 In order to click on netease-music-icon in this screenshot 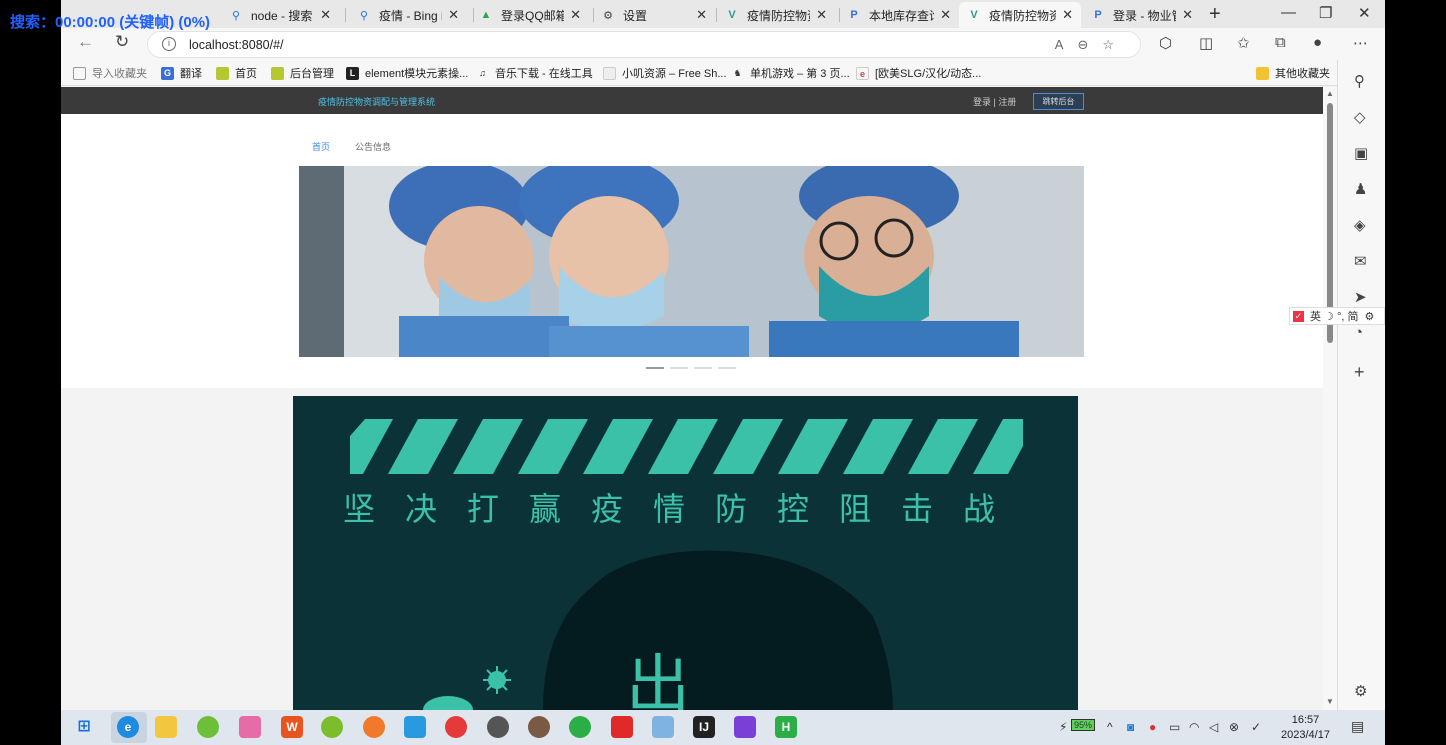, I will do `click(456, 727)`.